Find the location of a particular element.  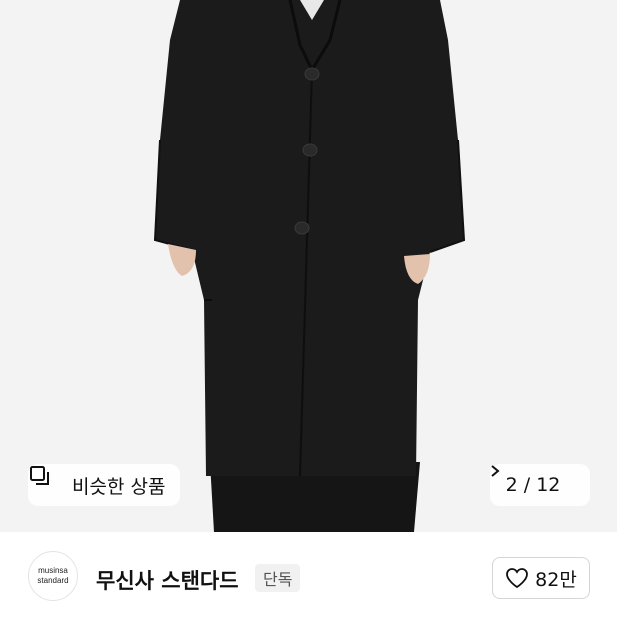

brand-logo: musinsa standard is located at coordinates (53, 576).